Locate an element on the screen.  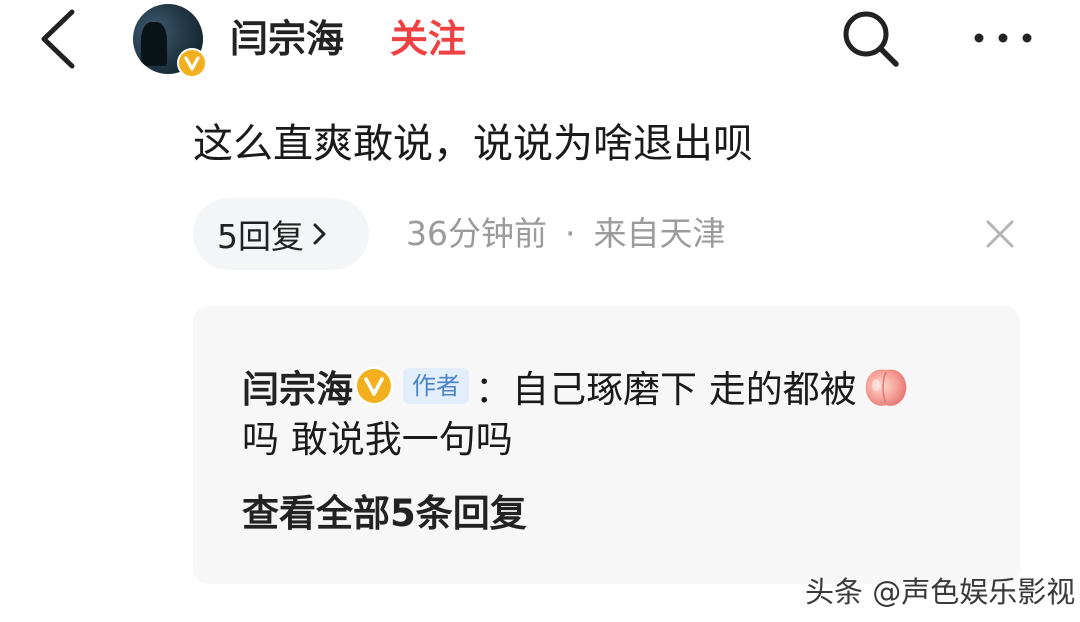
comment-location: 来自天津 is located at coordinates (659, 233).